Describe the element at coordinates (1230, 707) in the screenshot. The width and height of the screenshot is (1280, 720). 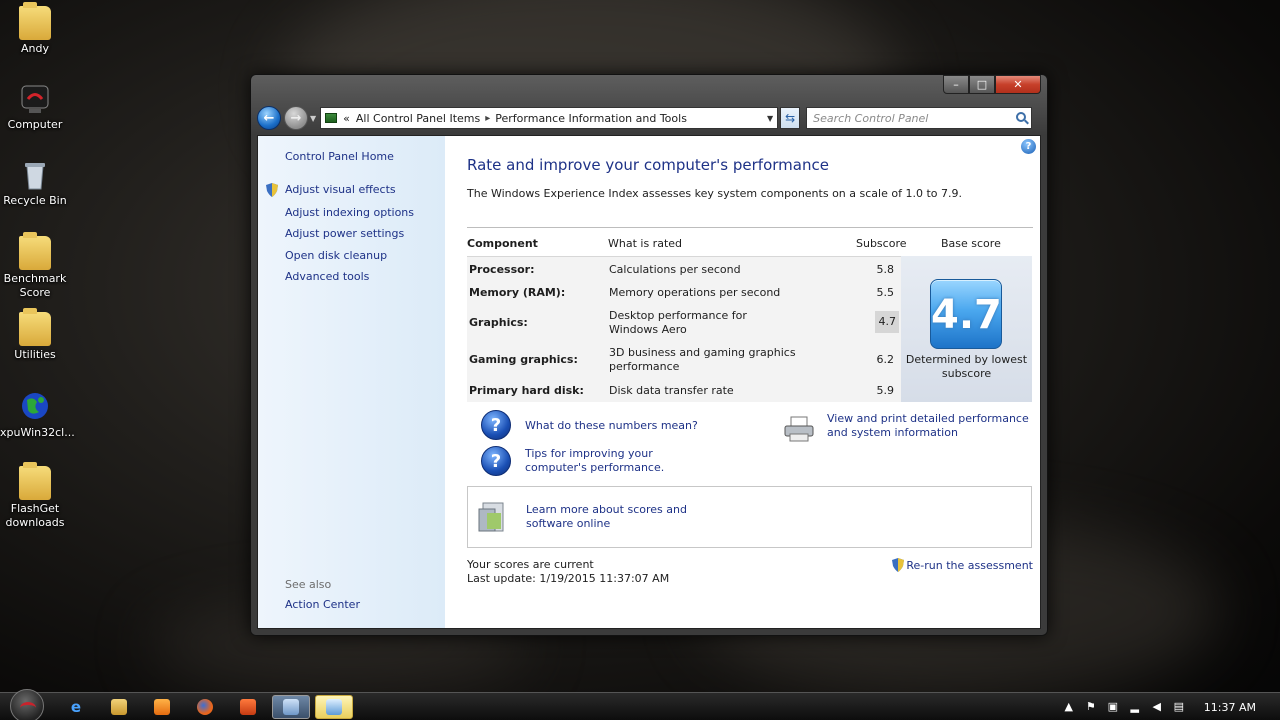
I see `system-clock: 11:37 AM` at that location.